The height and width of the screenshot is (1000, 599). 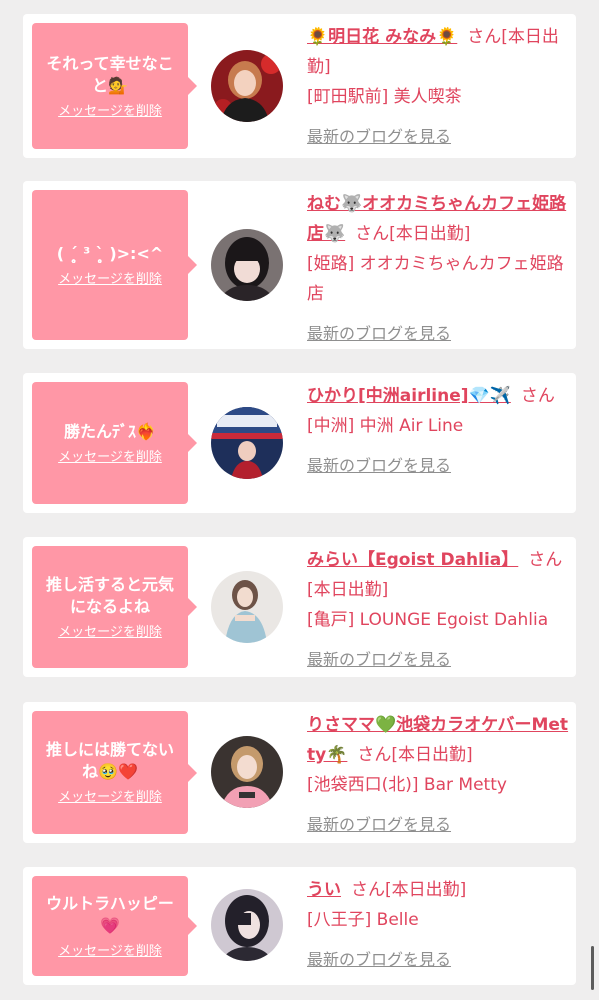 I want to click on message-bubble: 推し活すると元気になるよね メッセージを削除, so click(x=114, y=607).